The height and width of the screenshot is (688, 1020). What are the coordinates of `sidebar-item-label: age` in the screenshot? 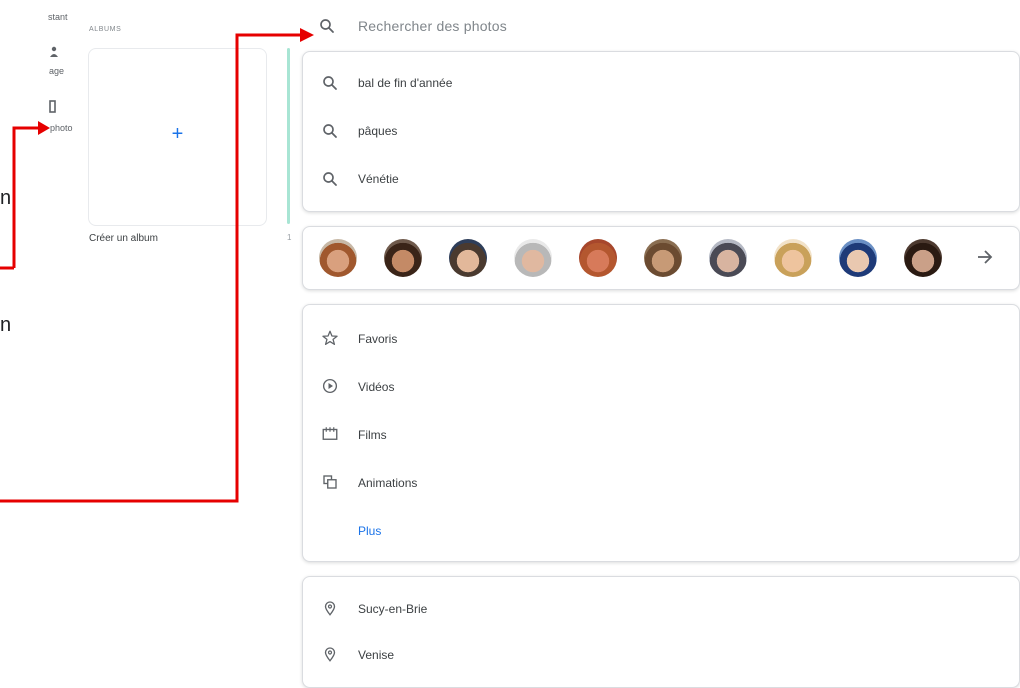 It's located at (57, 71).